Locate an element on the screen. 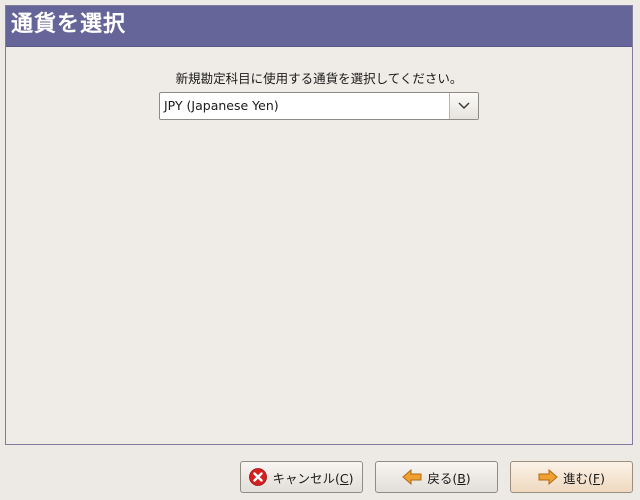 This screenshot has width=640, height=500. cancel-label-suffix: ) is located at coordinates (351, 478).